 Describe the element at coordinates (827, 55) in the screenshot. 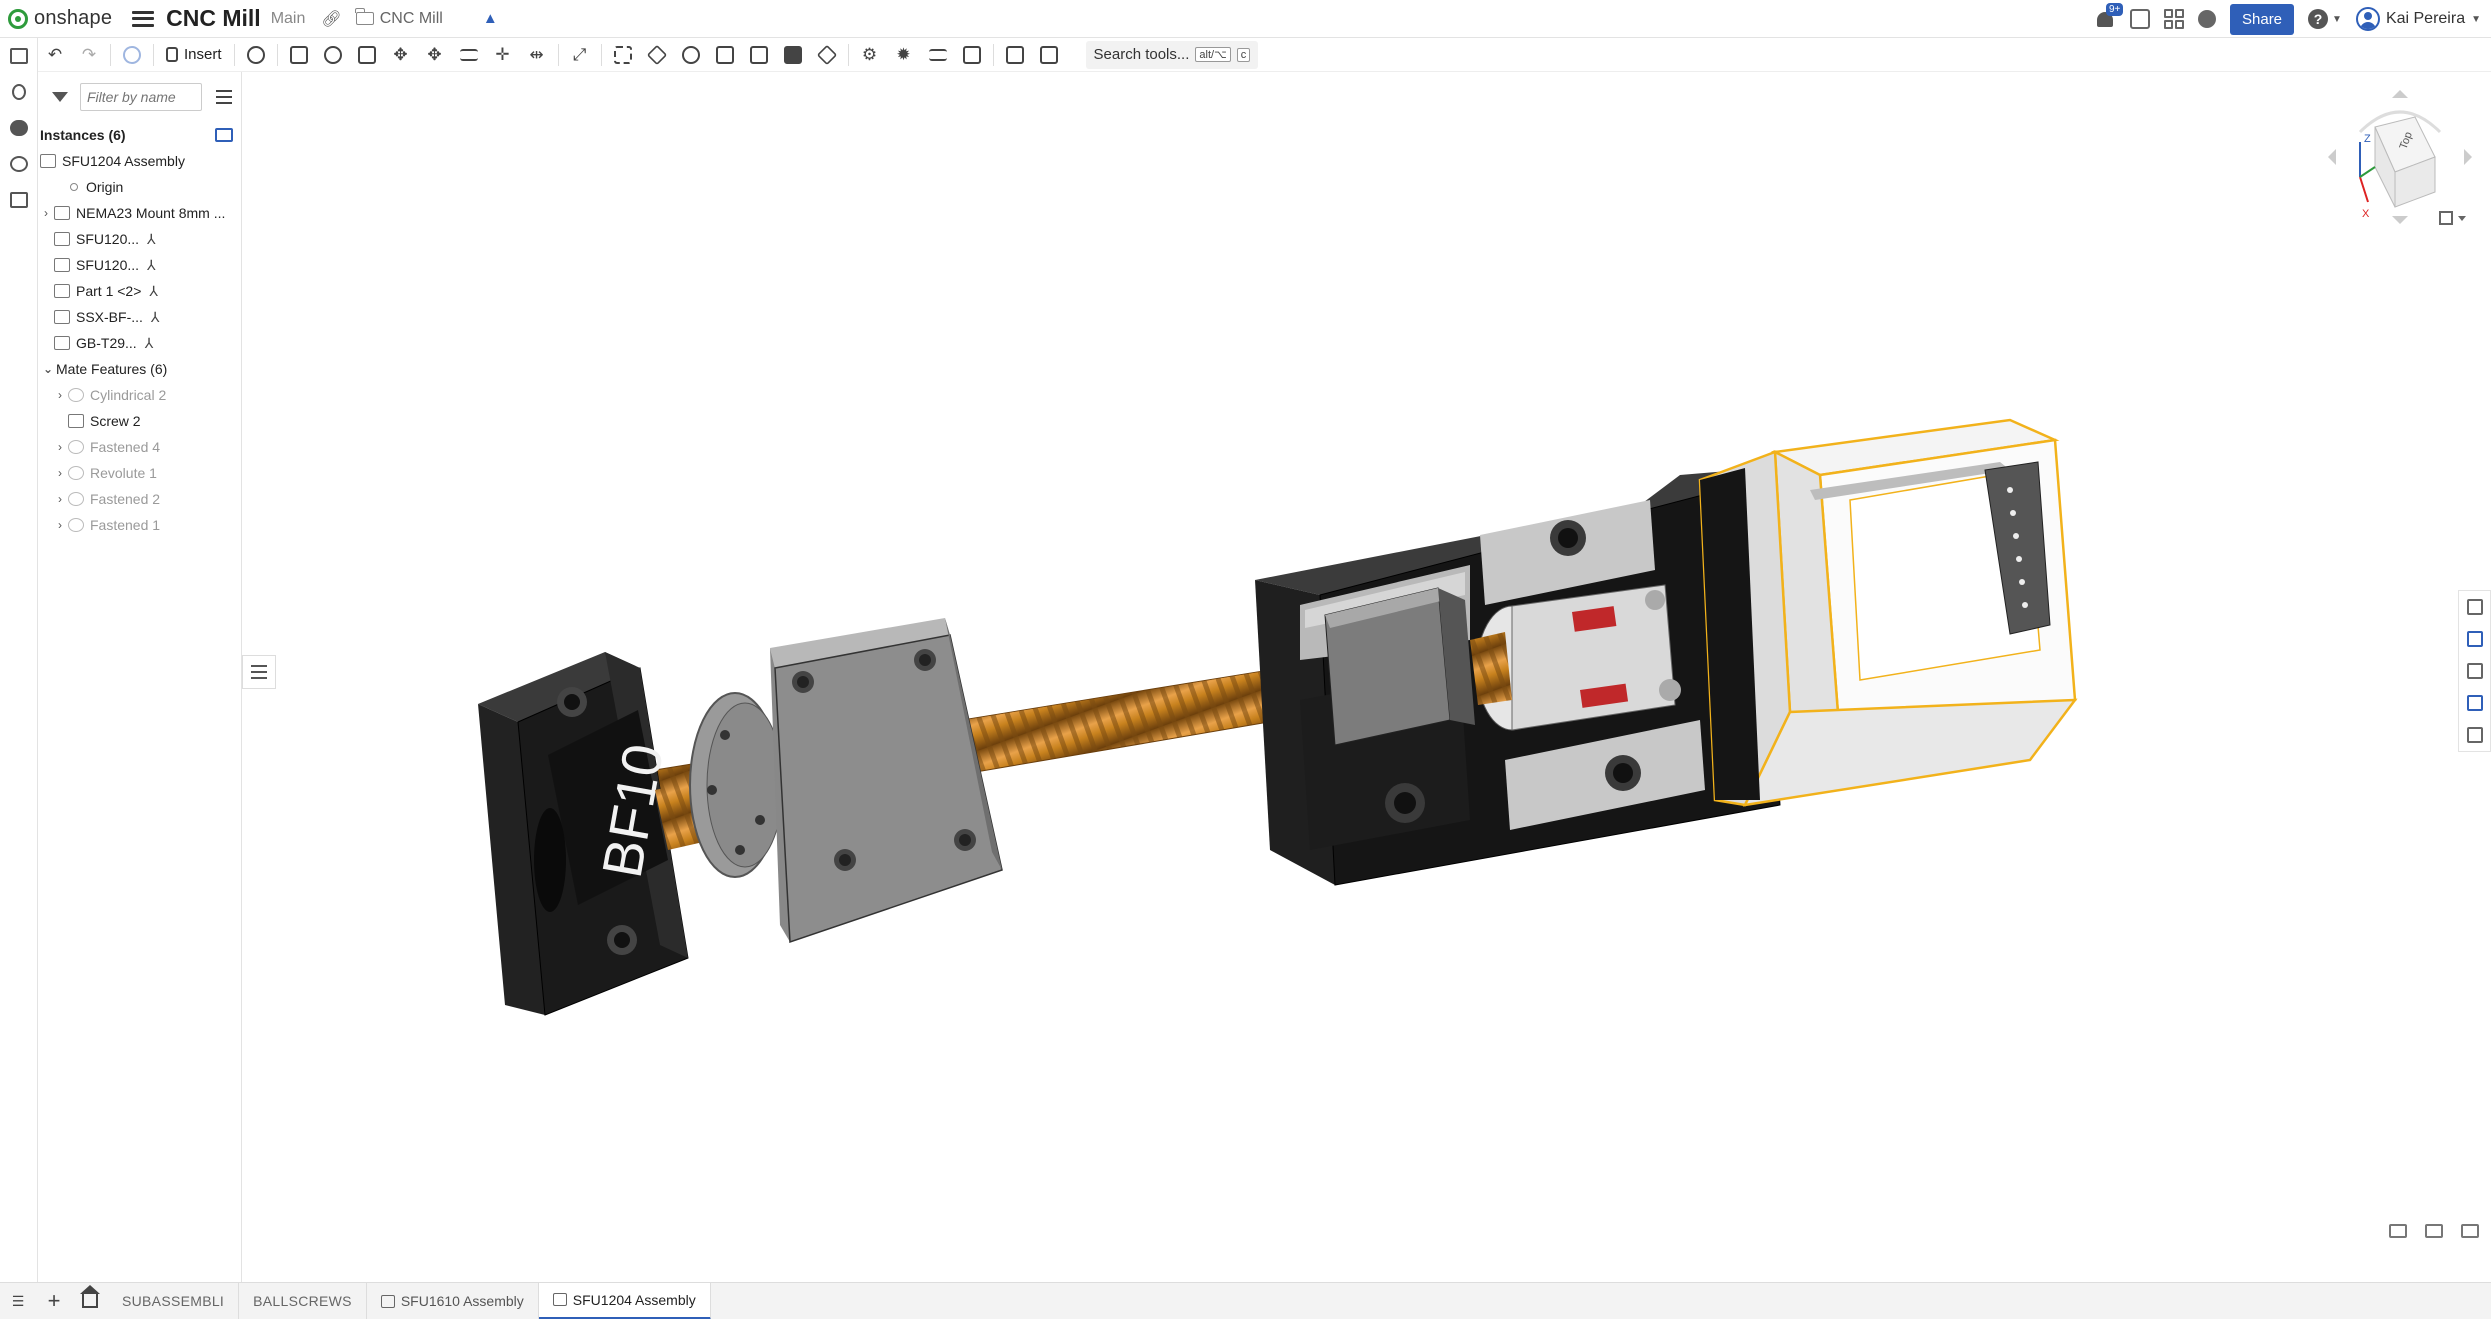

I see `exploded-view-tool` at that location.